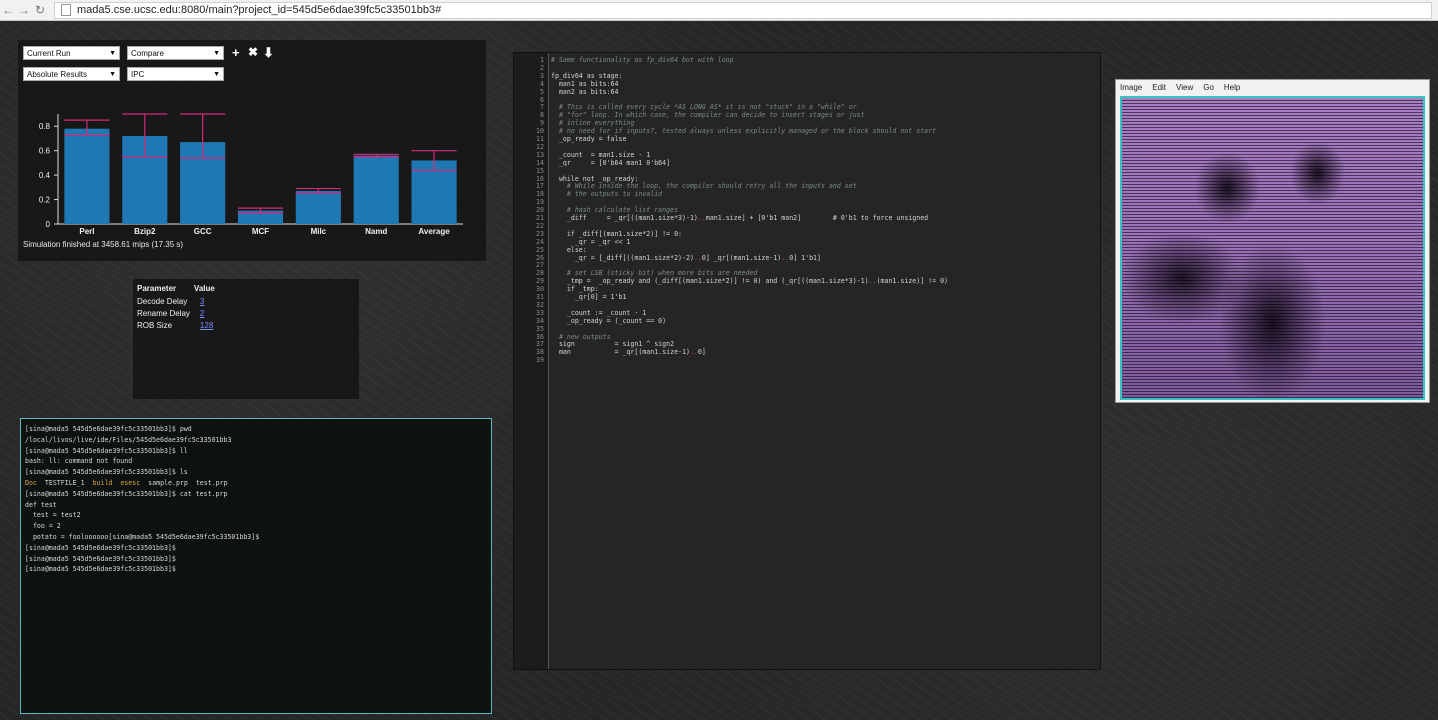 The height and width of the screenshot is (720, 1438). What do you see at coordinates (540, 154) in the screenshot?
I see `line-number: 13` at bounding box center [540, 154].